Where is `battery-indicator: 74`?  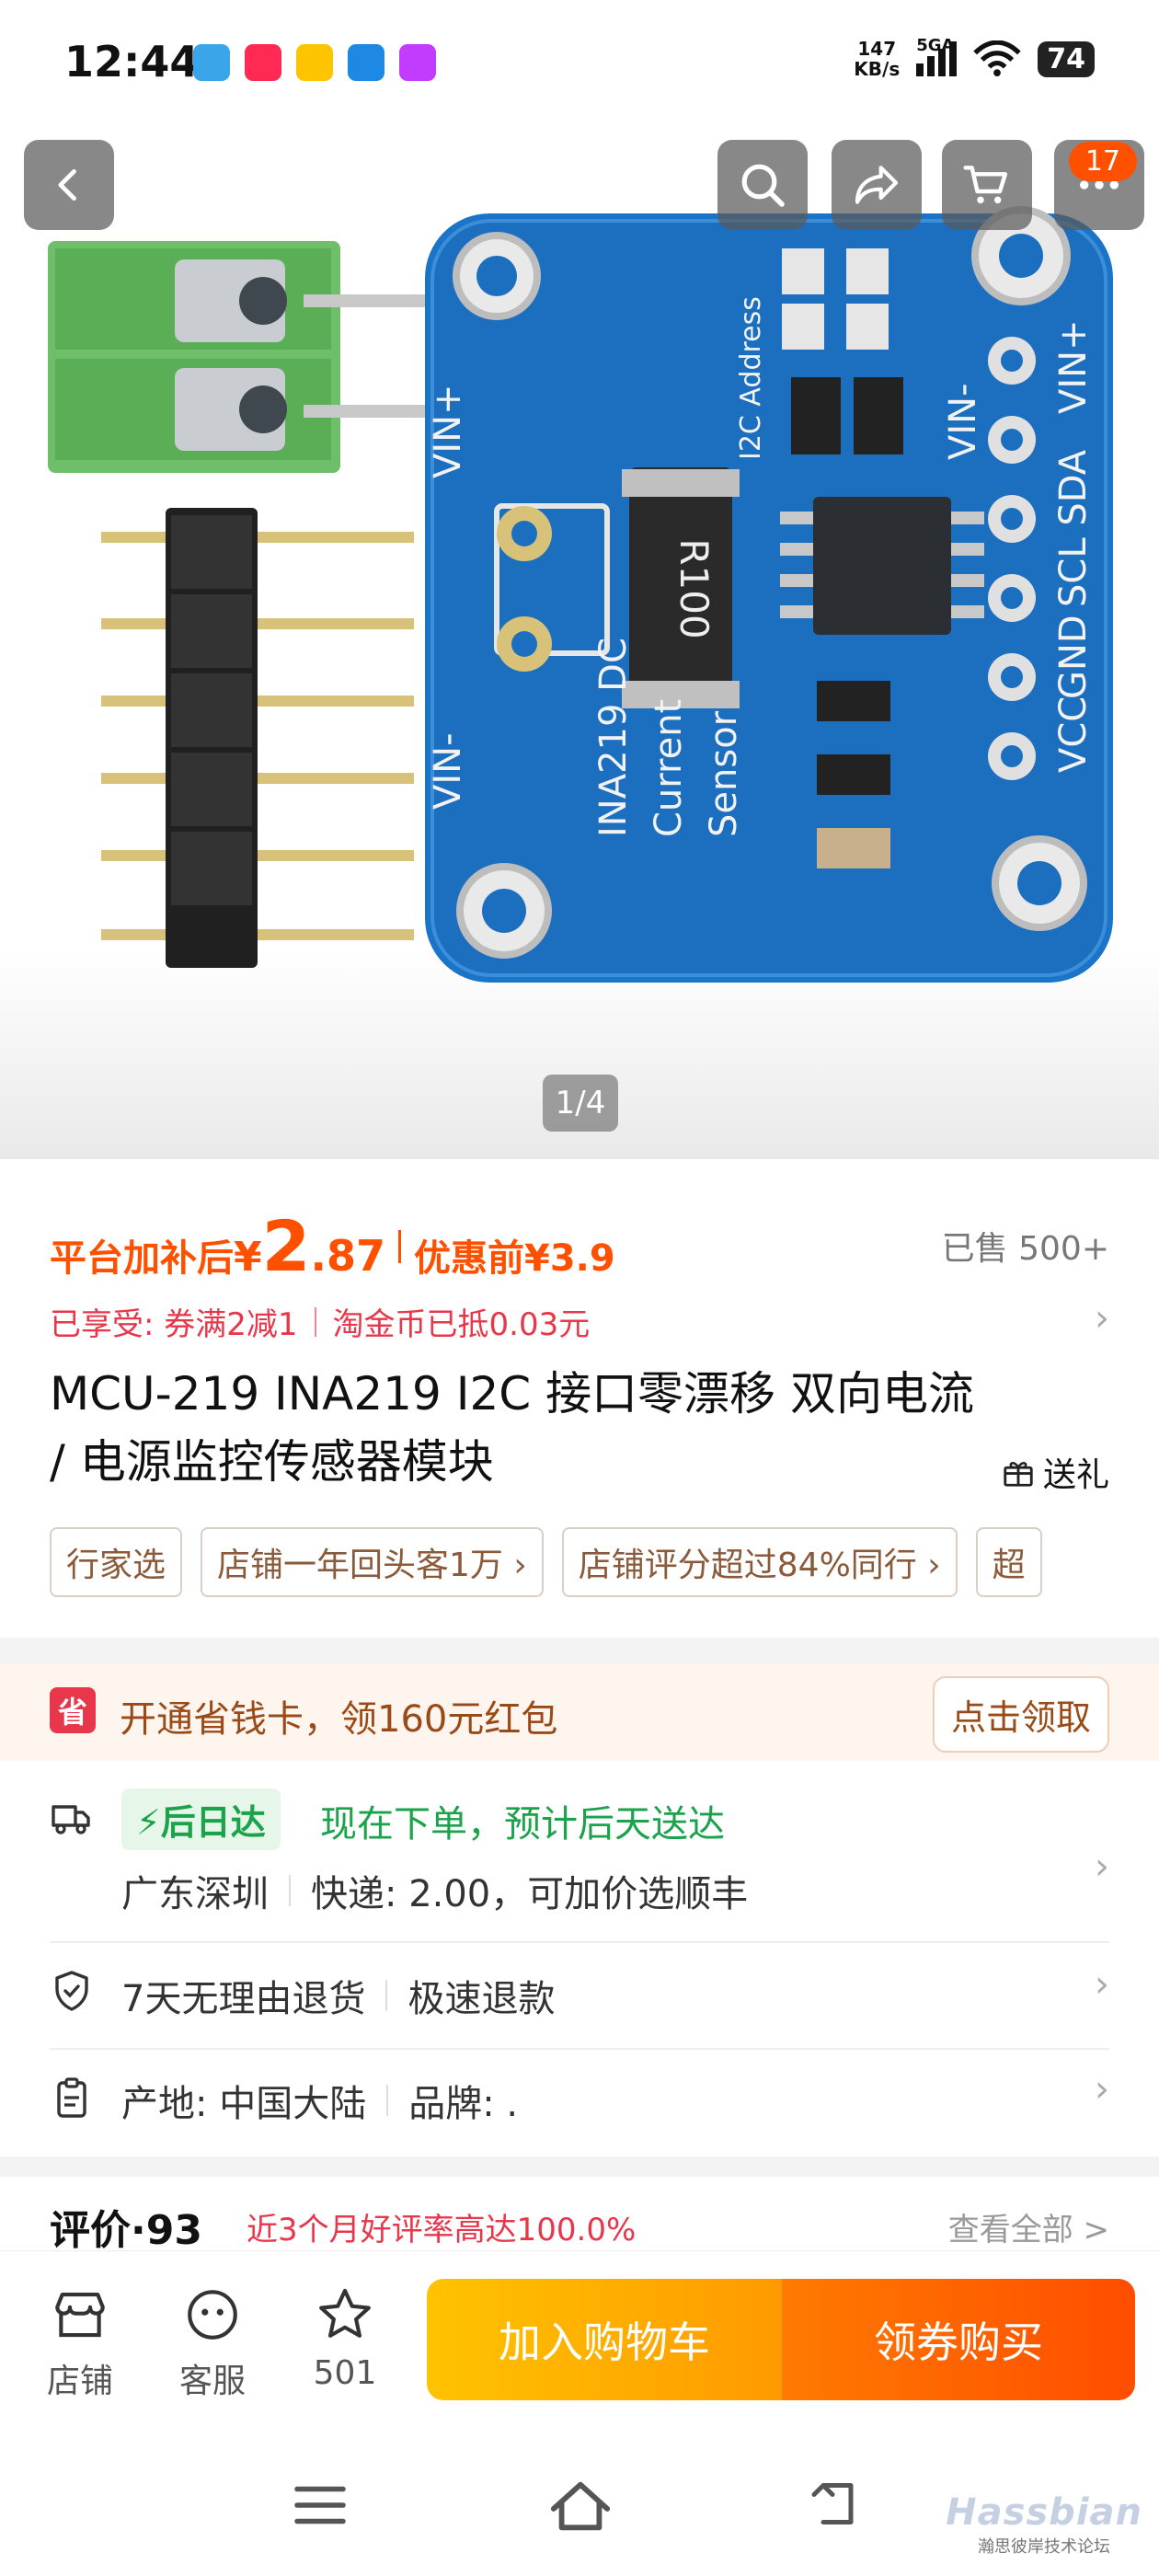 battery-indicator: 74 is located at coordinates (1066, 58).